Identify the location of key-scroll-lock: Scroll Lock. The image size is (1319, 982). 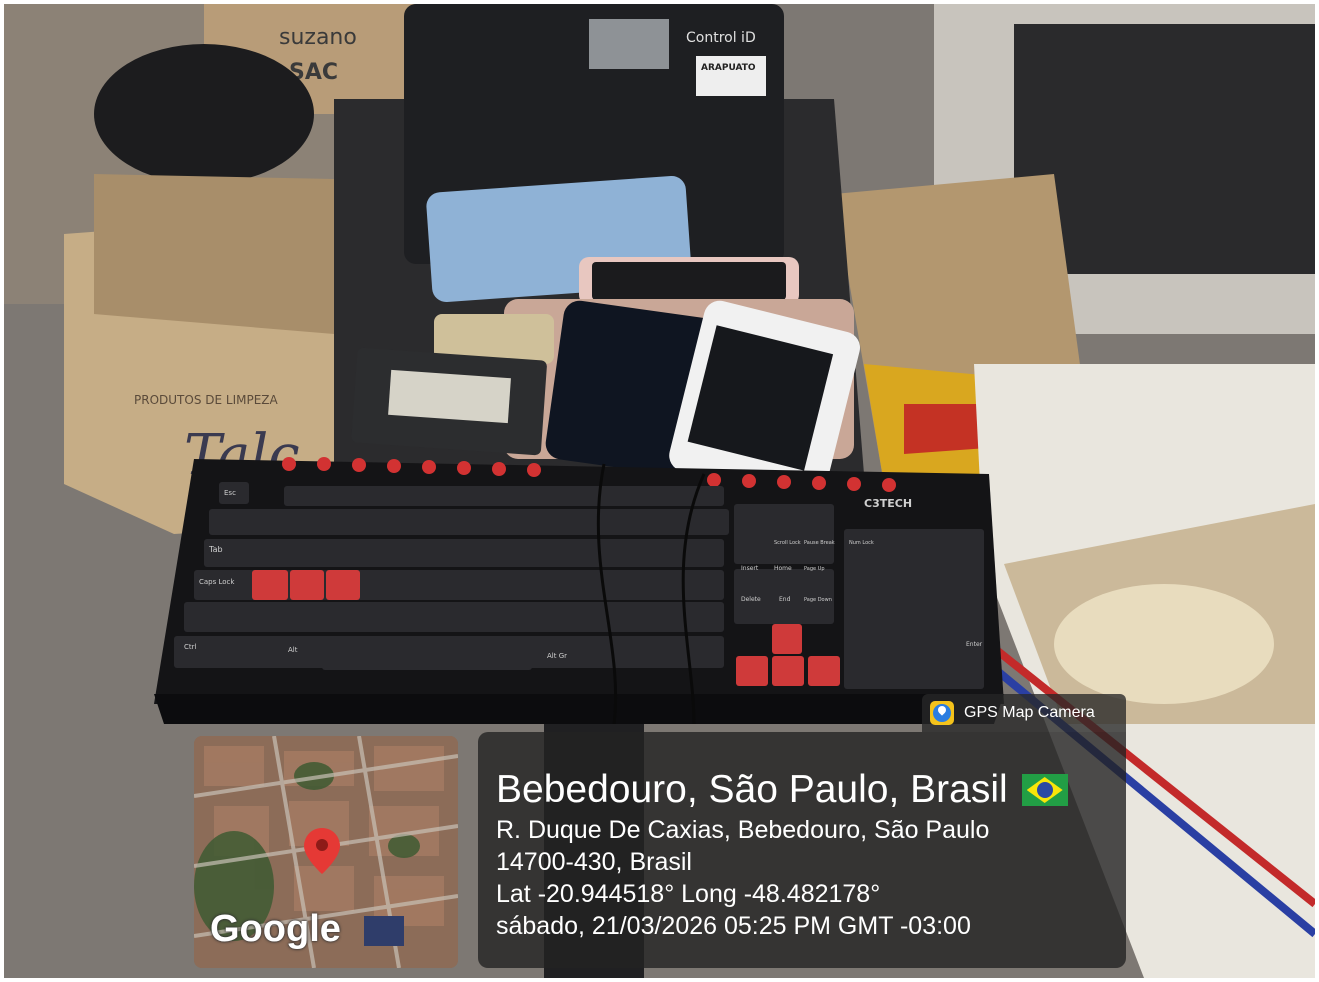
(787, 543).